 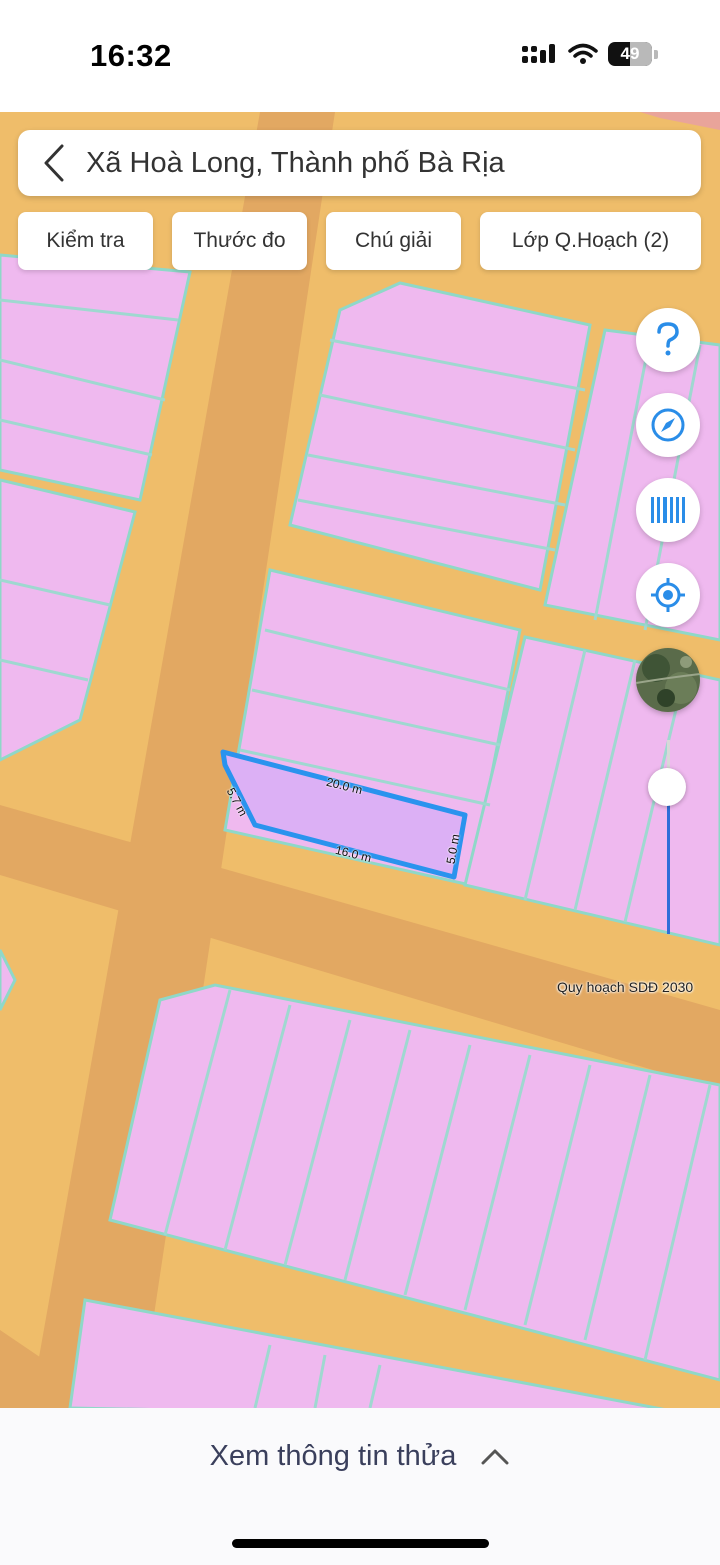 I want to click on barcode-button, so click(x=668, y=510).